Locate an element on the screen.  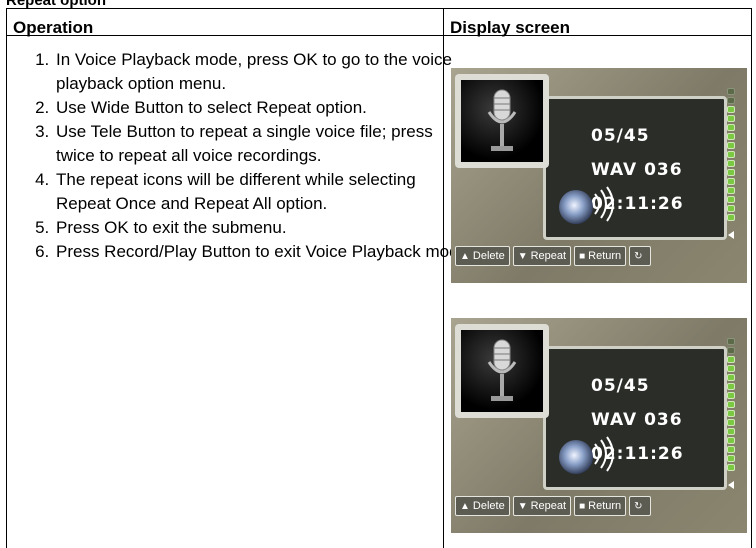
table-top-border is located at coordinates (379, 8).